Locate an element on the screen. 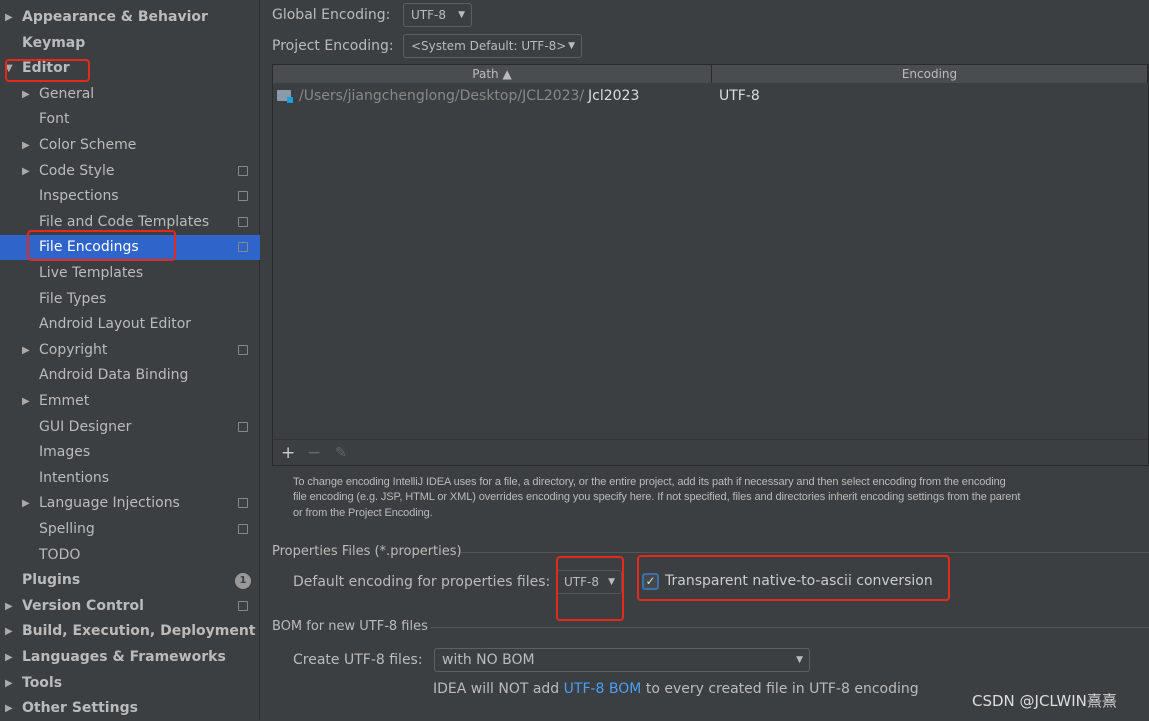 Image resolution: width=1149 pixels, height=721 pixels. sidebar-item-language-injections: ▶ Language Injections is located at coordinates (130, 503).